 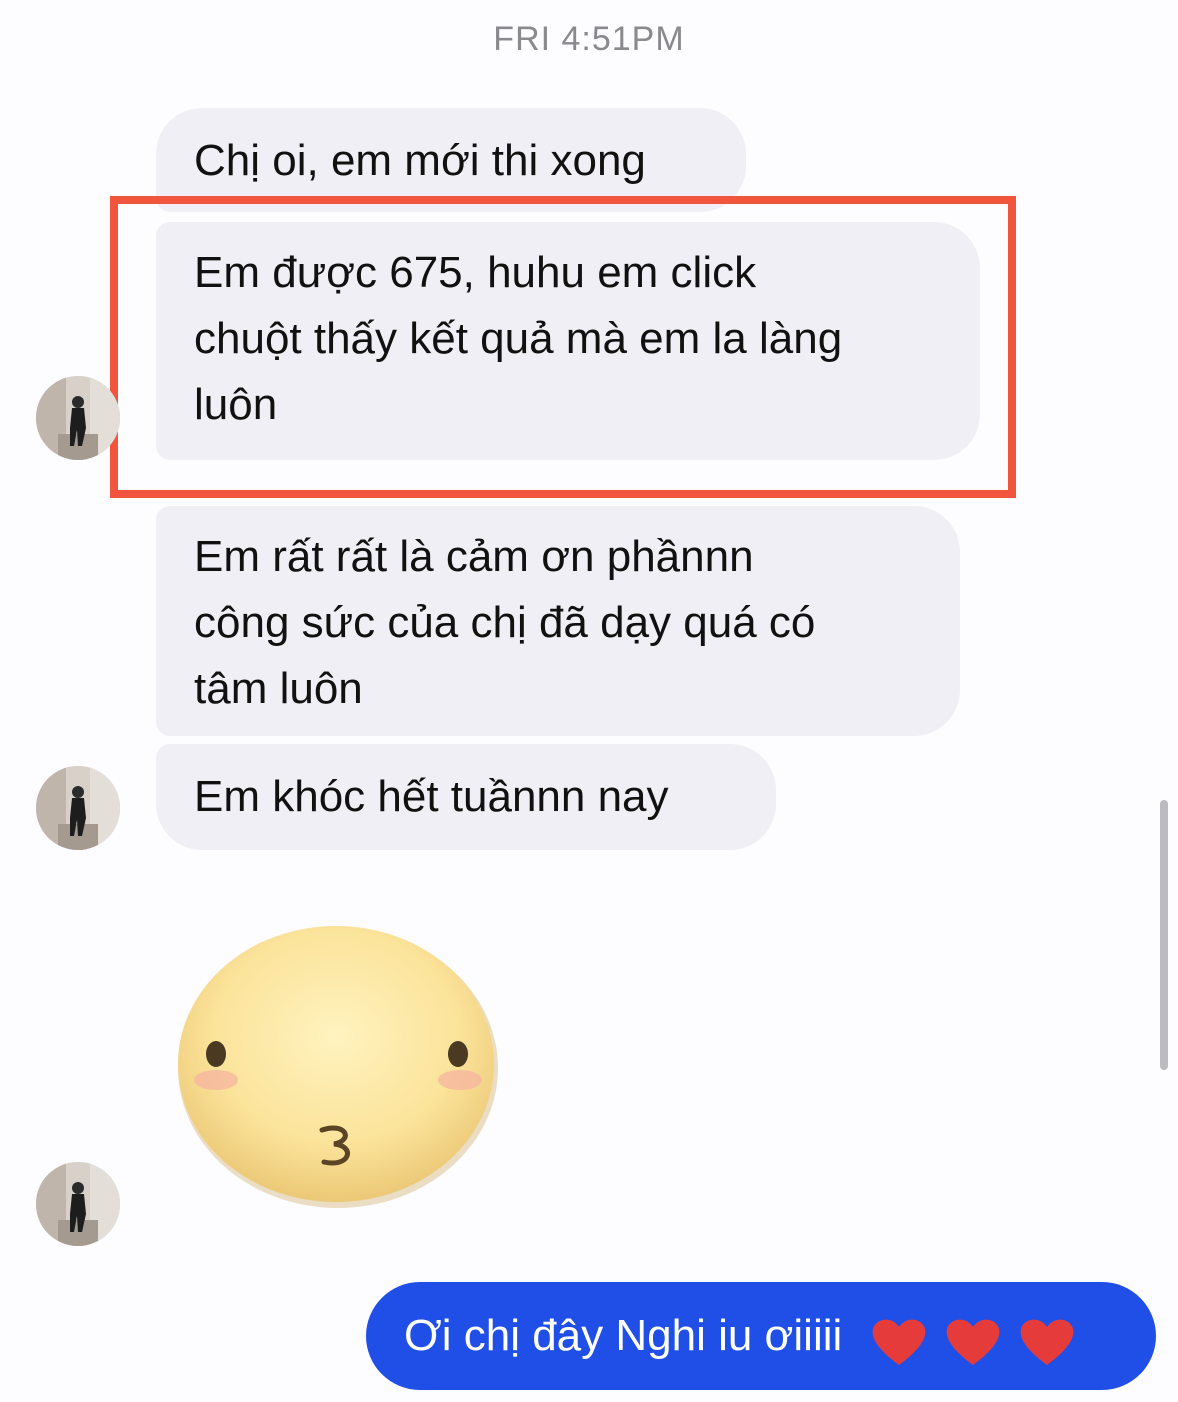 I want to click on message-text: Em khóc hết tuầnnn nay, so click(x=431, y=796).